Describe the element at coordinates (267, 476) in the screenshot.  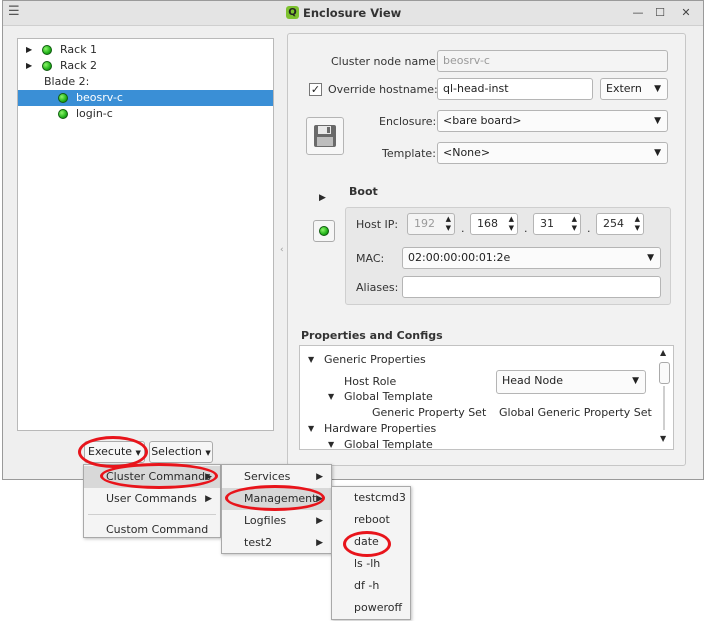
I see `menu-item-label: Services` at that location.